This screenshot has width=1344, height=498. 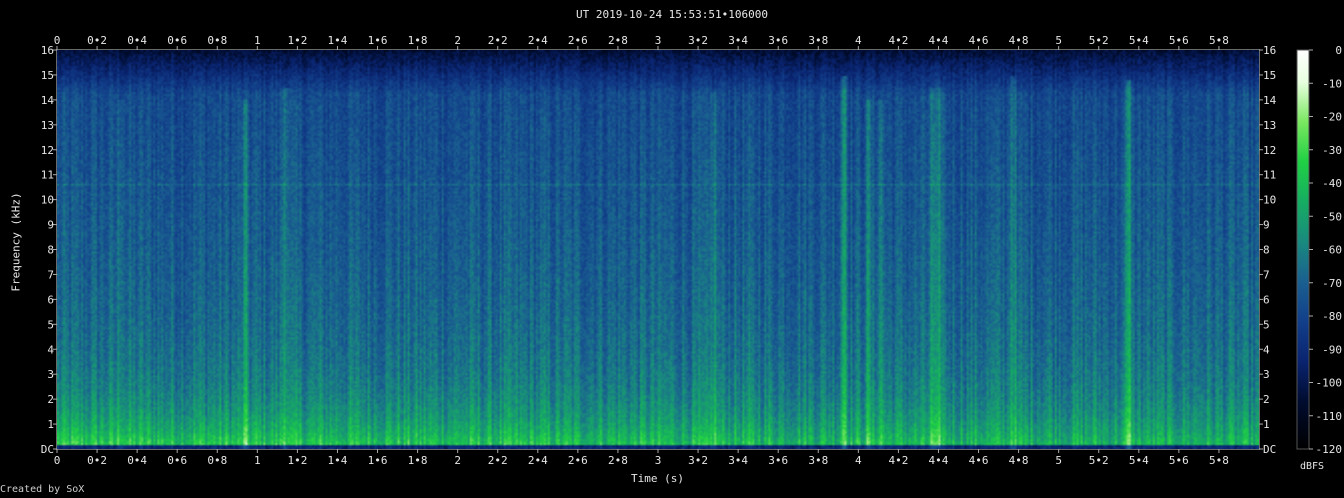 What do you see at coordinates (698, 460) in the screenshot?
I see `x-tick-label-bottom: 3•2` at bounding box center [698, 460].